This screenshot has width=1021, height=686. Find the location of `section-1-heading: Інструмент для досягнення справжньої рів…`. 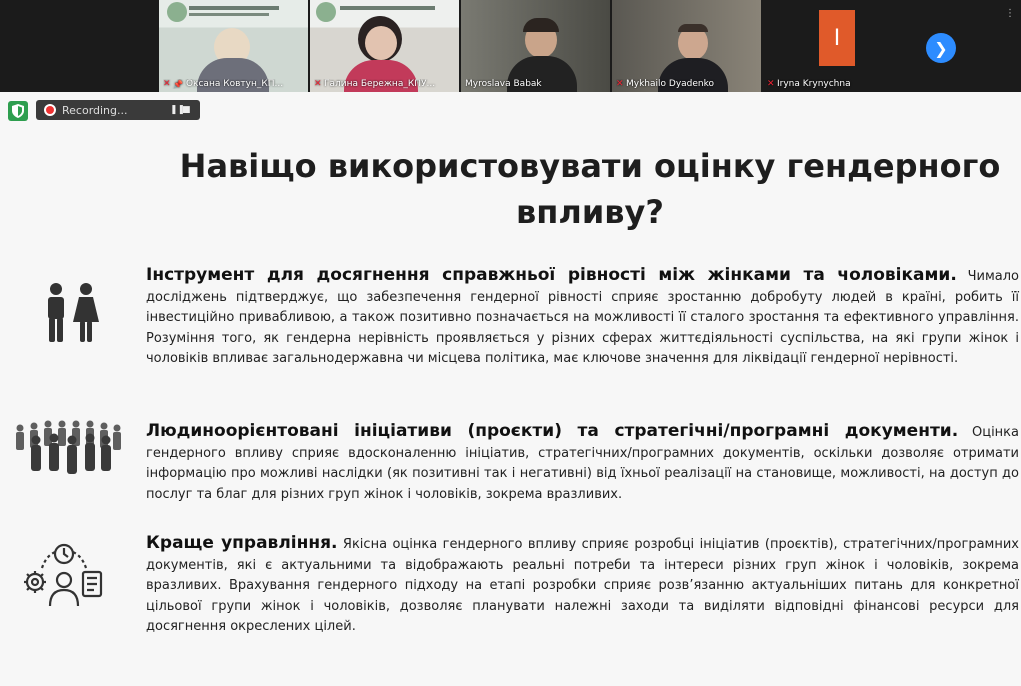

section-1-heading: Інструмент для досягнення справжньої рів… is located at coordinates (551, 275).